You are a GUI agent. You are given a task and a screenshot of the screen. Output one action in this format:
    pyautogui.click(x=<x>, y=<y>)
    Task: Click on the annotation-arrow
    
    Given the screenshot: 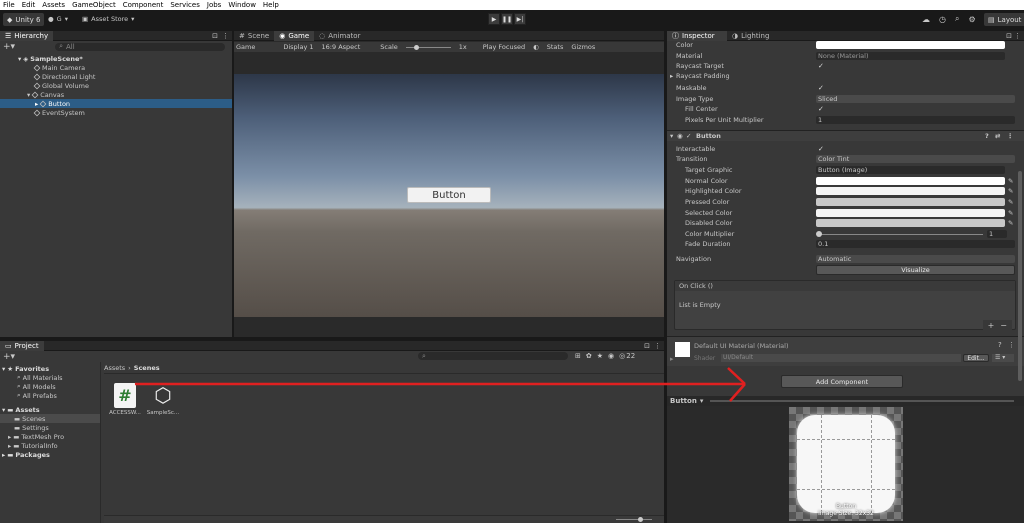 What is the action you would take?
    pyautogui.click(x=440, y=384)
    